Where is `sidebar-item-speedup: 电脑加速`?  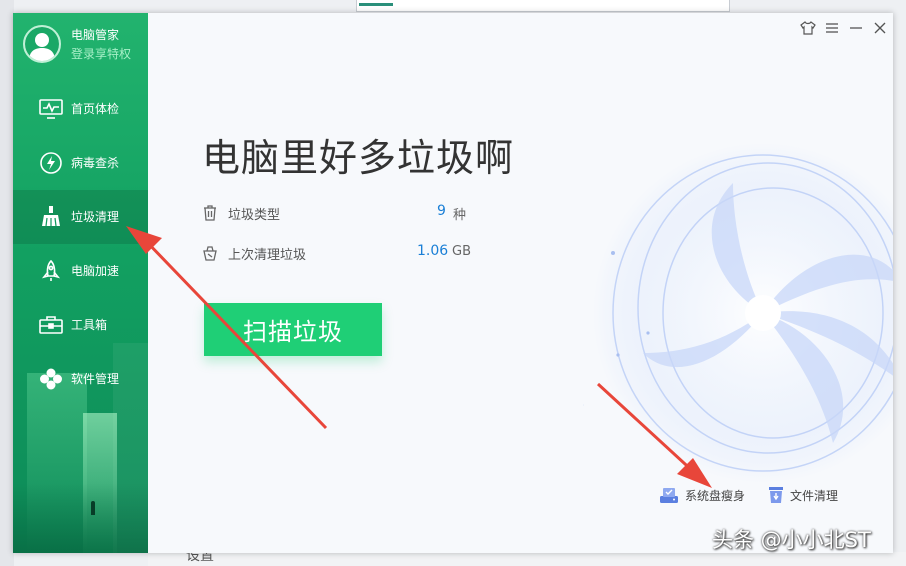 sidebar-item-speedup: 电脑加速 is located at coordinates (80, 271).